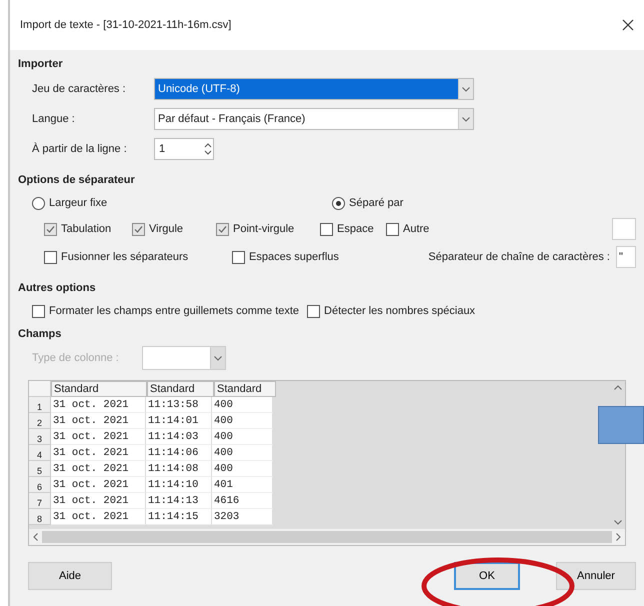  I want to click on section-title: Autres options, so click(57, 288).